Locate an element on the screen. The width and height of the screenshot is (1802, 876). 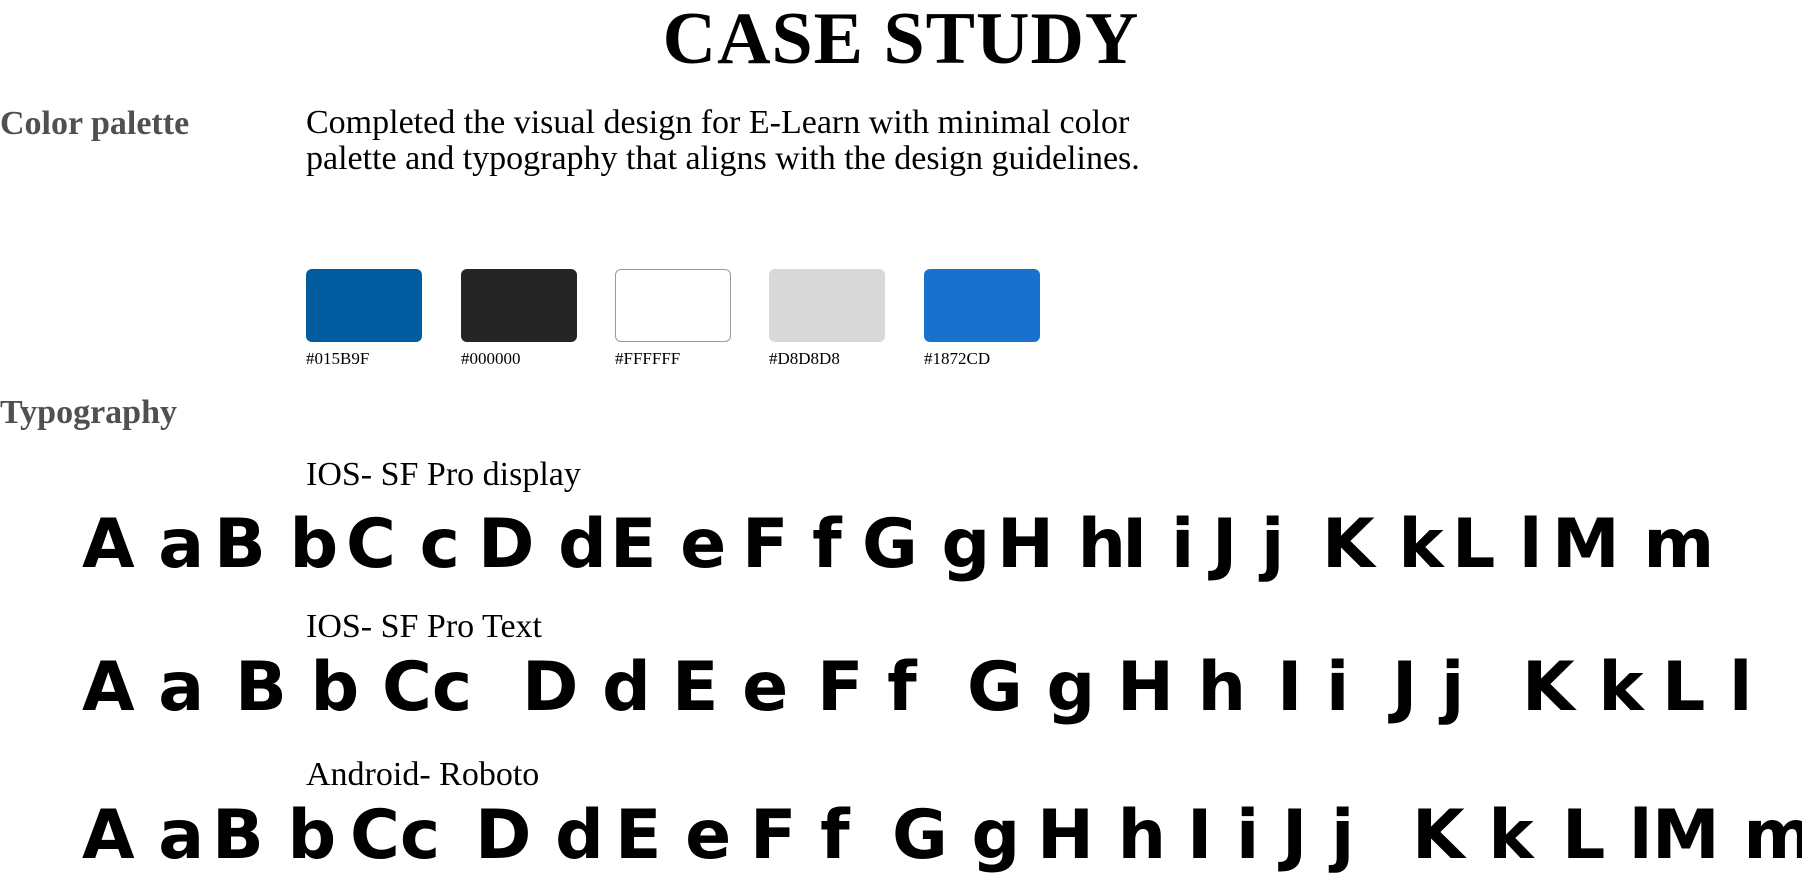
color-swatch-black: #000000 is located at coordinates (519, 318).